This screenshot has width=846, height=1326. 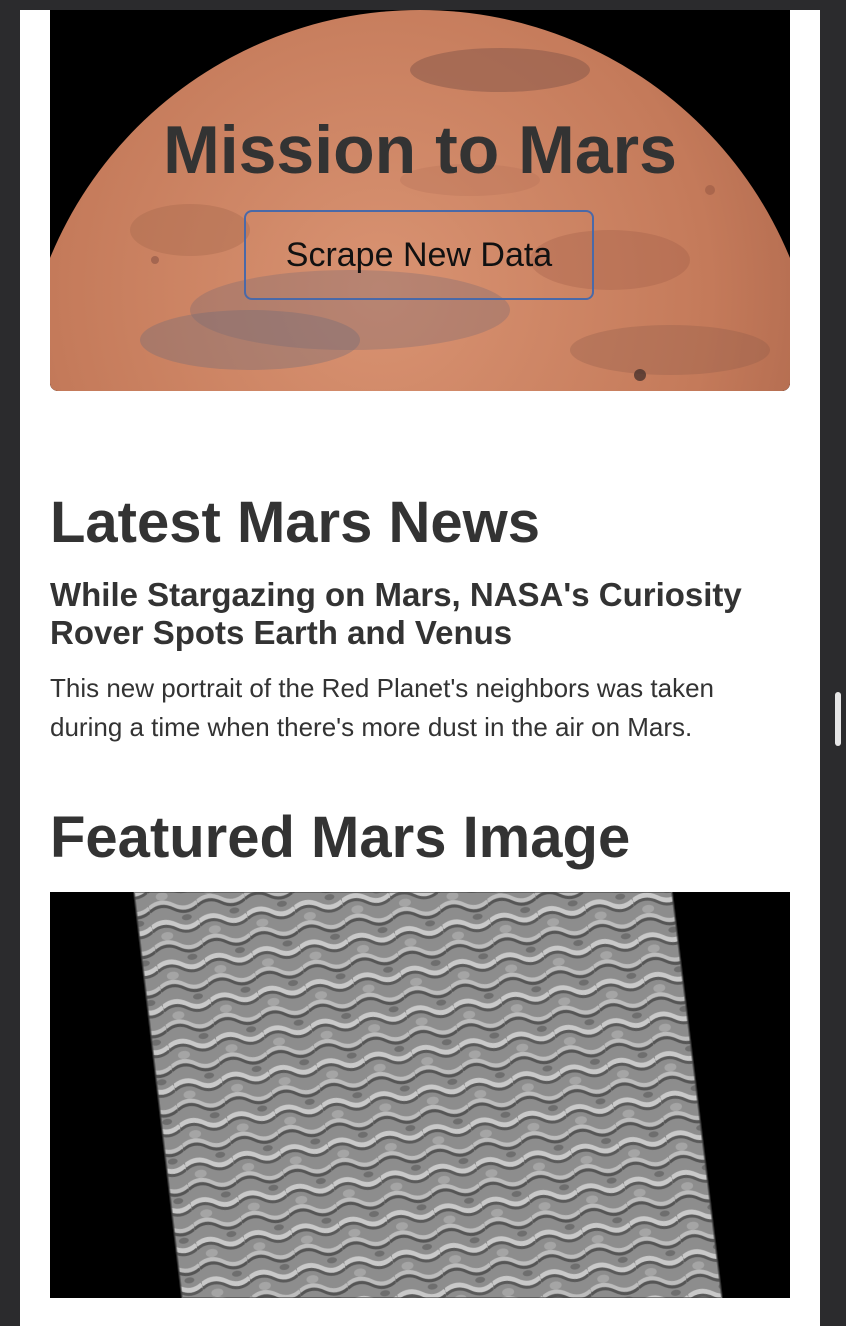 What do you see at coordinates (420, 150) in the screenshot?
I see `hero-title: Mission to Mars` at bounding box center [420, 150].